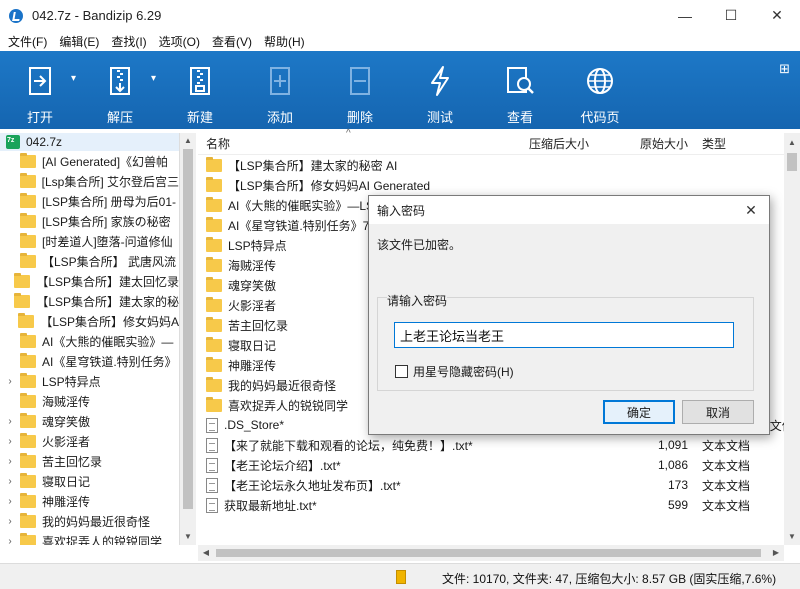 The height and width of the screenshot is (589, 800). What do you see at coordinates (792, 162) in the screenshot?
I see `list-scroll-thumb` at bounding box center [792, 162].